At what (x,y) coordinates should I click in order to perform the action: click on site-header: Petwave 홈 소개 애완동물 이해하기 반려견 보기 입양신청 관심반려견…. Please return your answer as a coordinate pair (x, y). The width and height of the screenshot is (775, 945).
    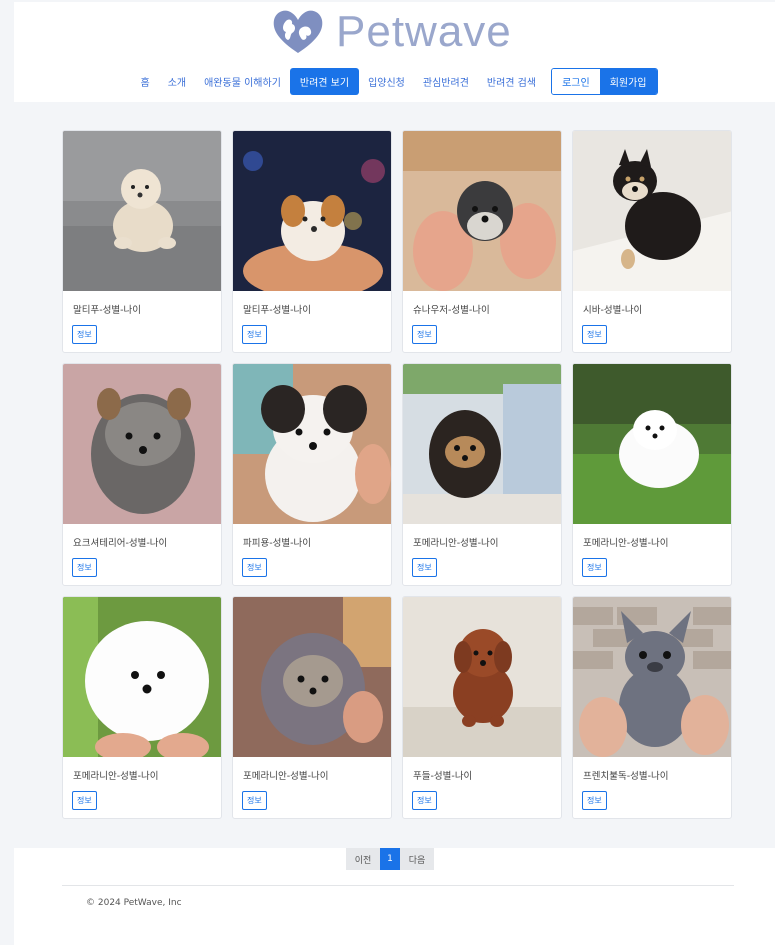
    Looking at the image, I should click on (394, 52).